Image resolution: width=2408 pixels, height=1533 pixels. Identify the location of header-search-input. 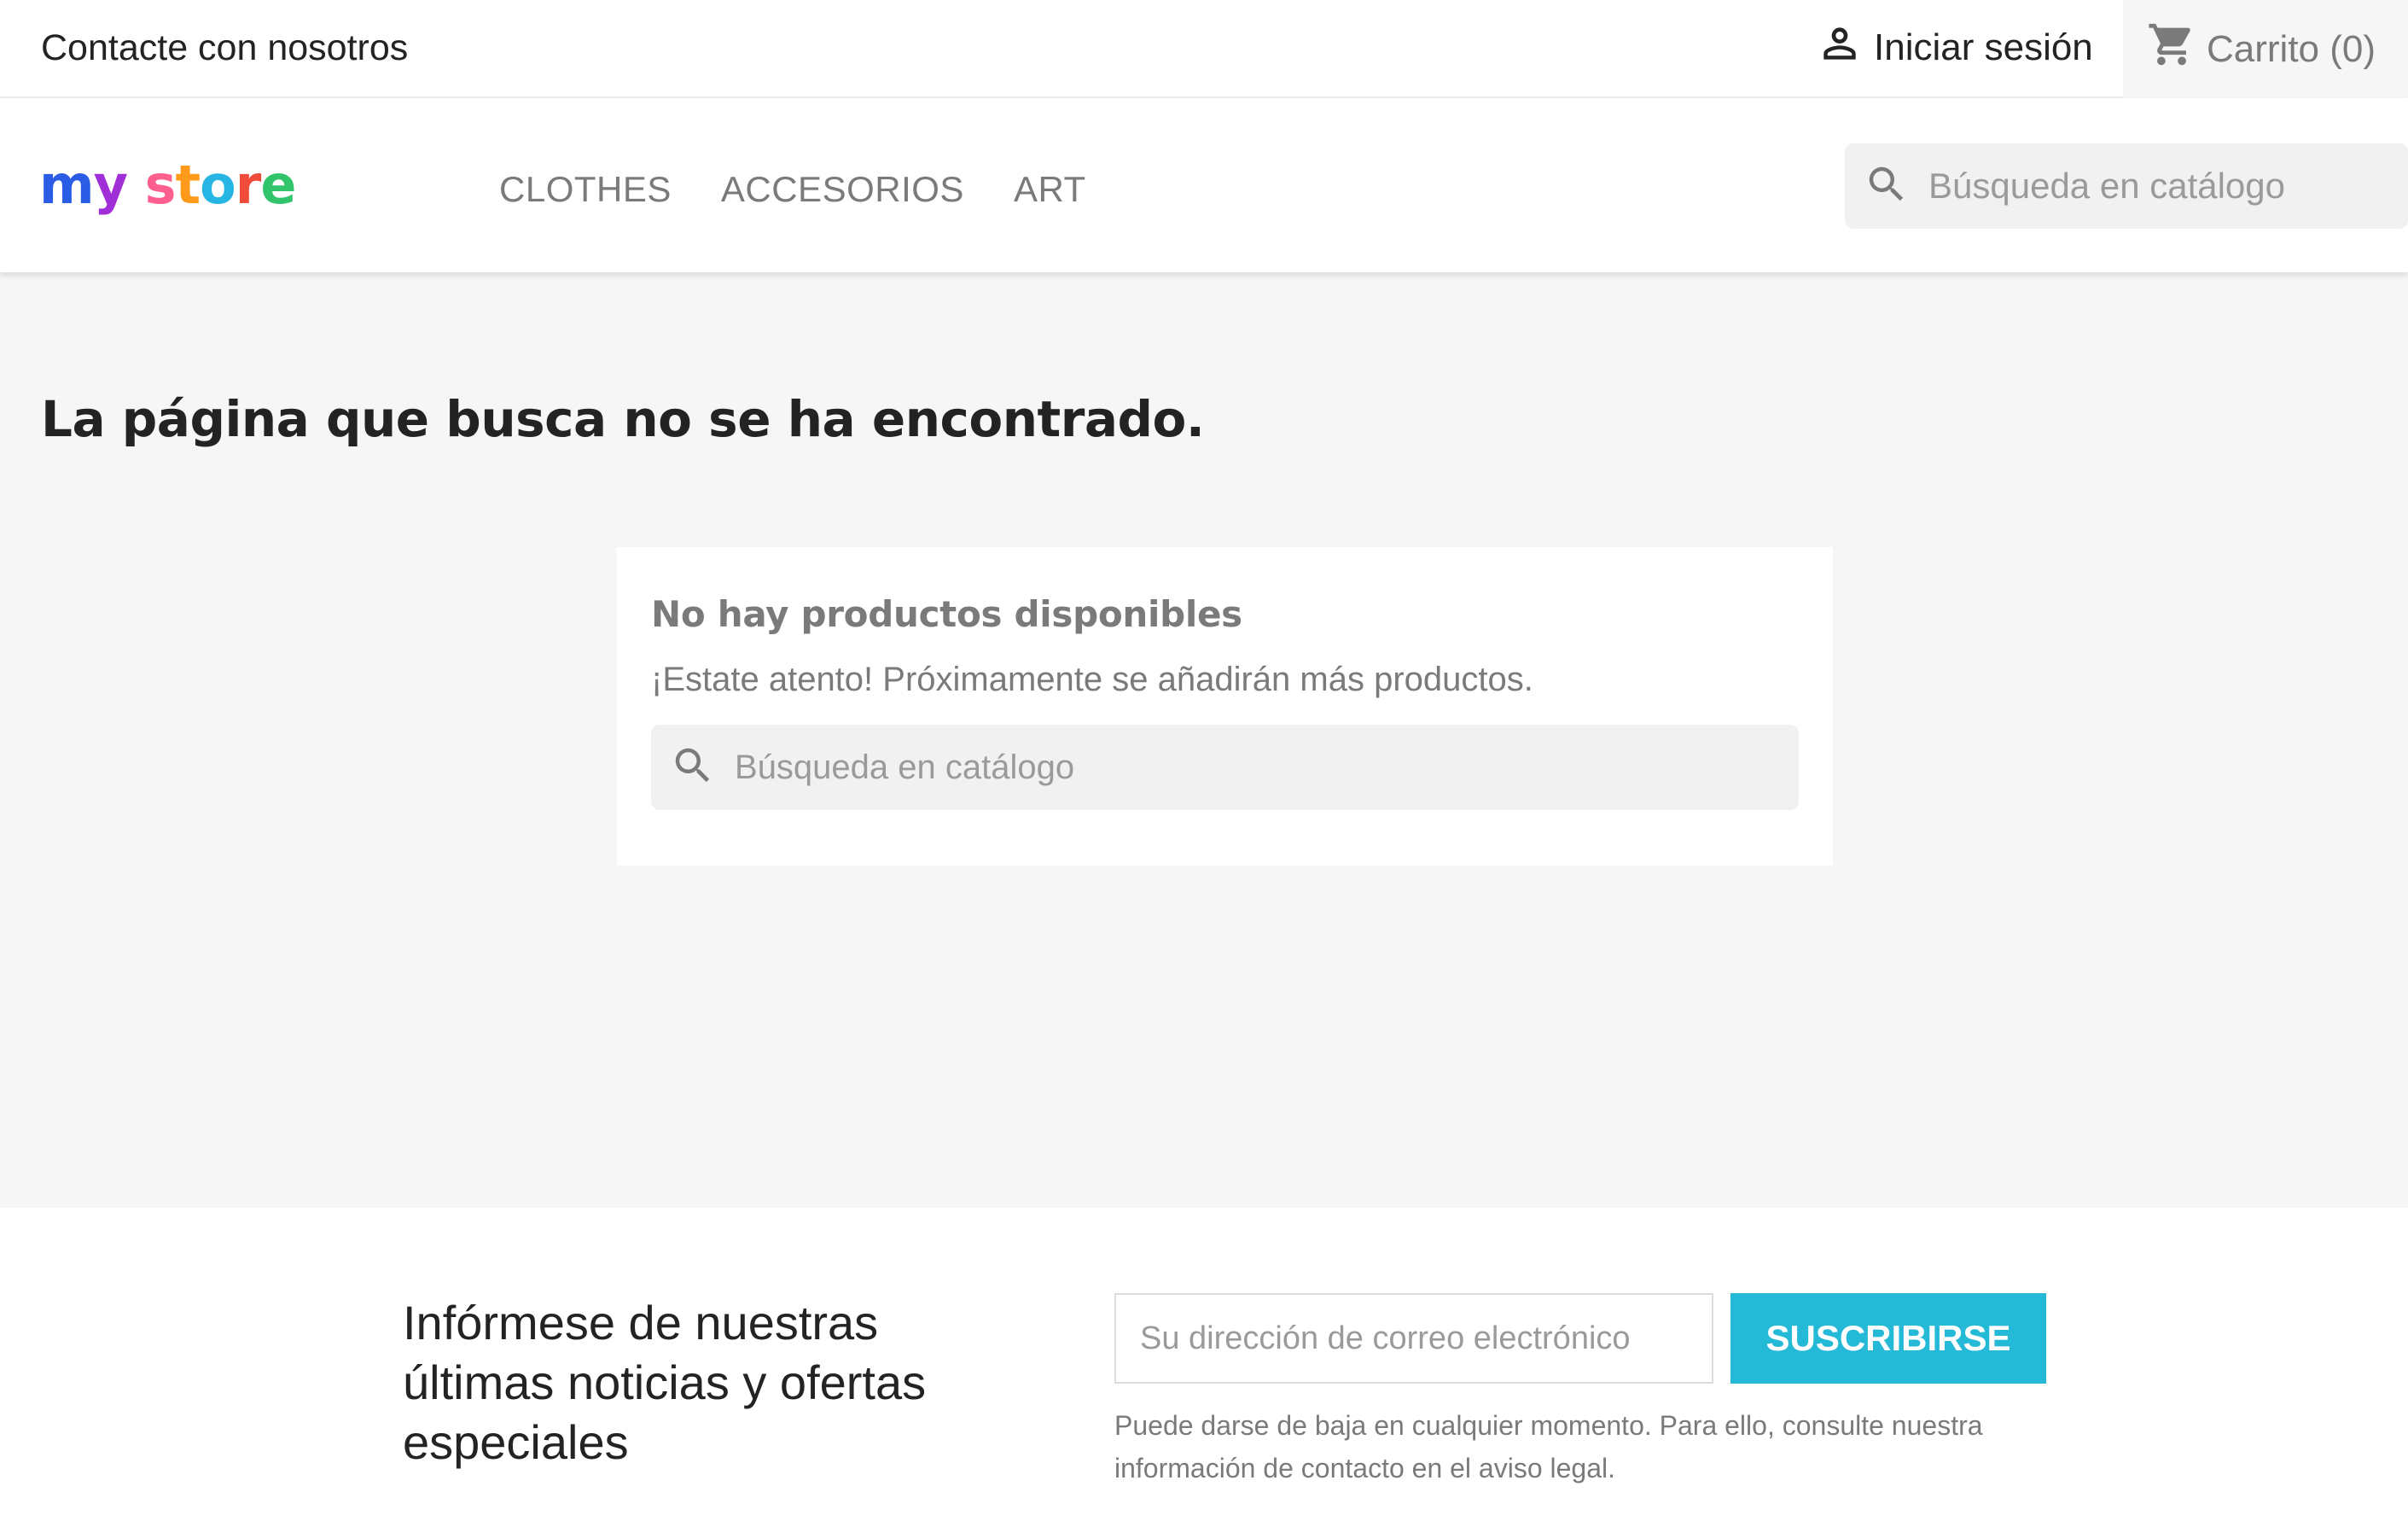
(2158, 186).